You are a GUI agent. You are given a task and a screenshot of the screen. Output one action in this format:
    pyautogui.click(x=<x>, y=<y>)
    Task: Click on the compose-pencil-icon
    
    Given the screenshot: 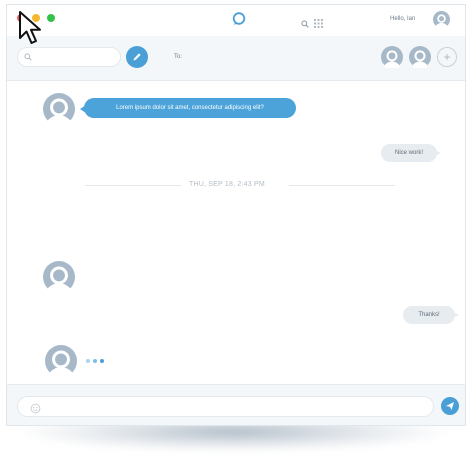 What is the action you would take?
    pyautogui.click(x=137, y=57)
    